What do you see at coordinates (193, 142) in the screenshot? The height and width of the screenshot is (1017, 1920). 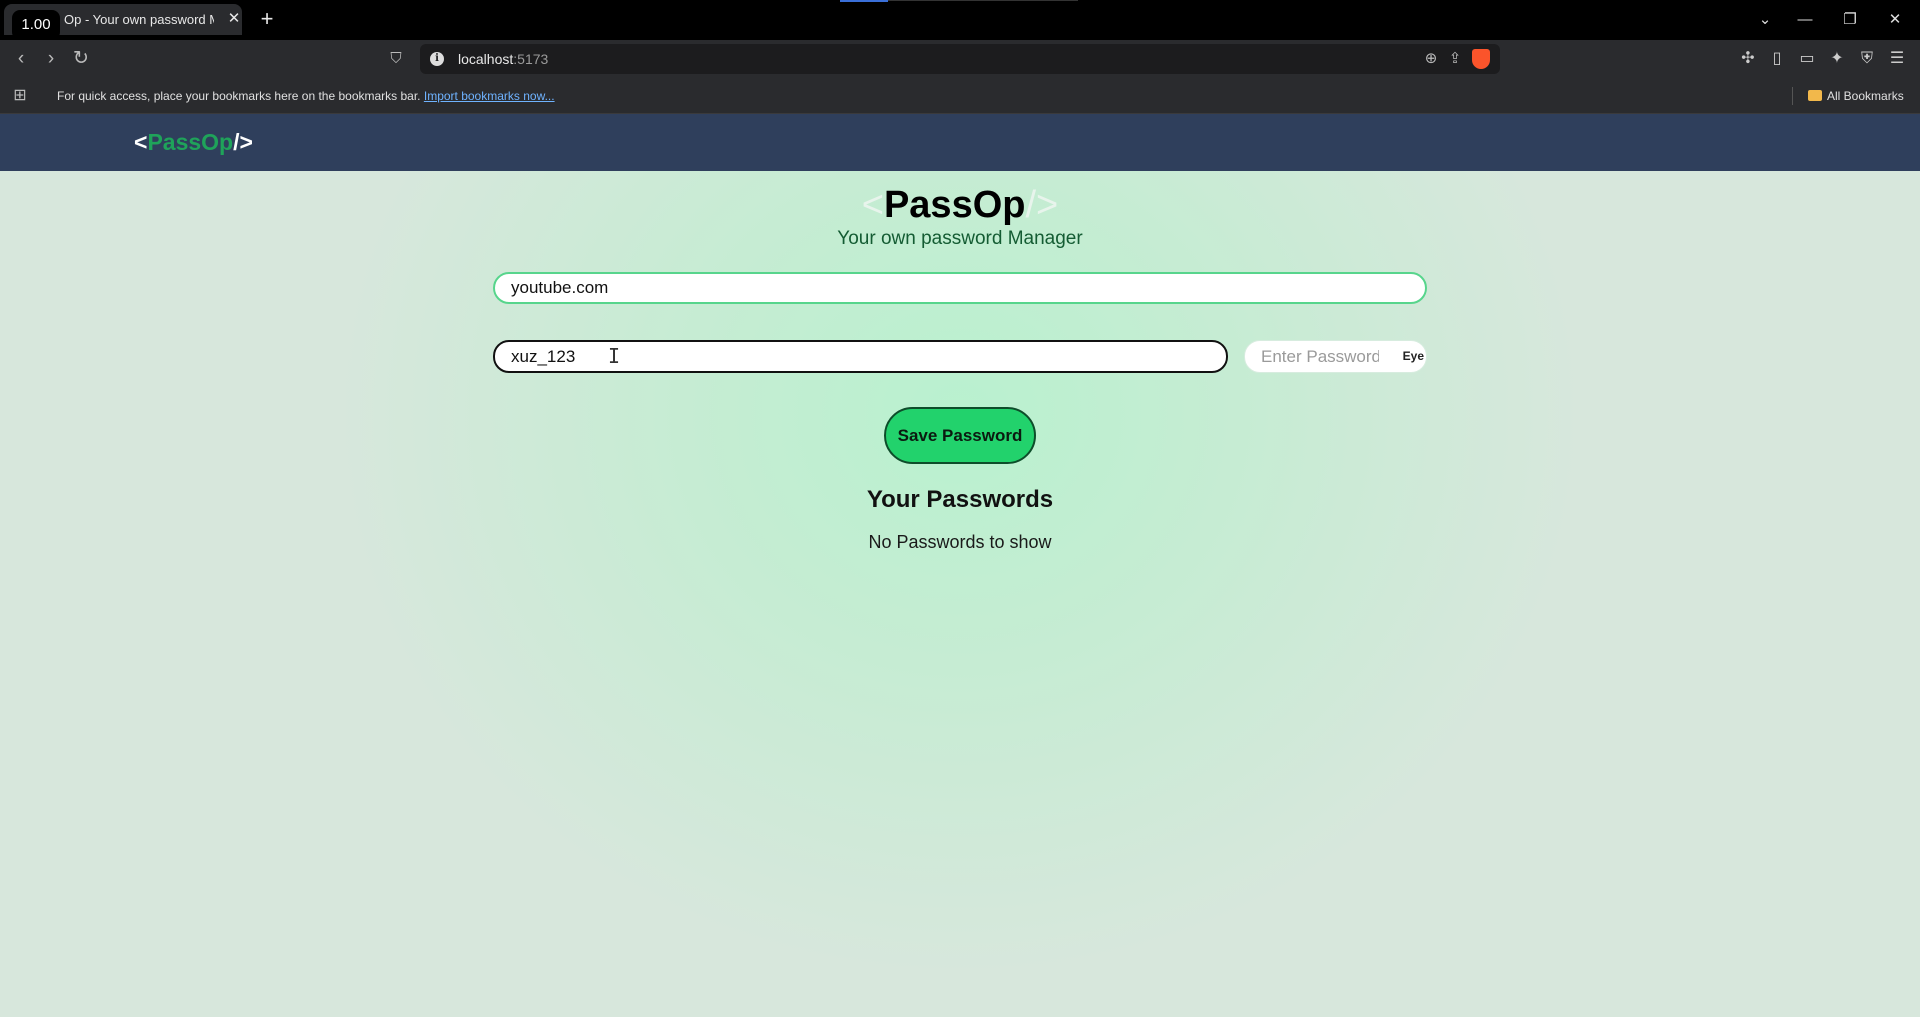 I see `navbar-logo: <PassOp/>` at bounding box center [193, 142].